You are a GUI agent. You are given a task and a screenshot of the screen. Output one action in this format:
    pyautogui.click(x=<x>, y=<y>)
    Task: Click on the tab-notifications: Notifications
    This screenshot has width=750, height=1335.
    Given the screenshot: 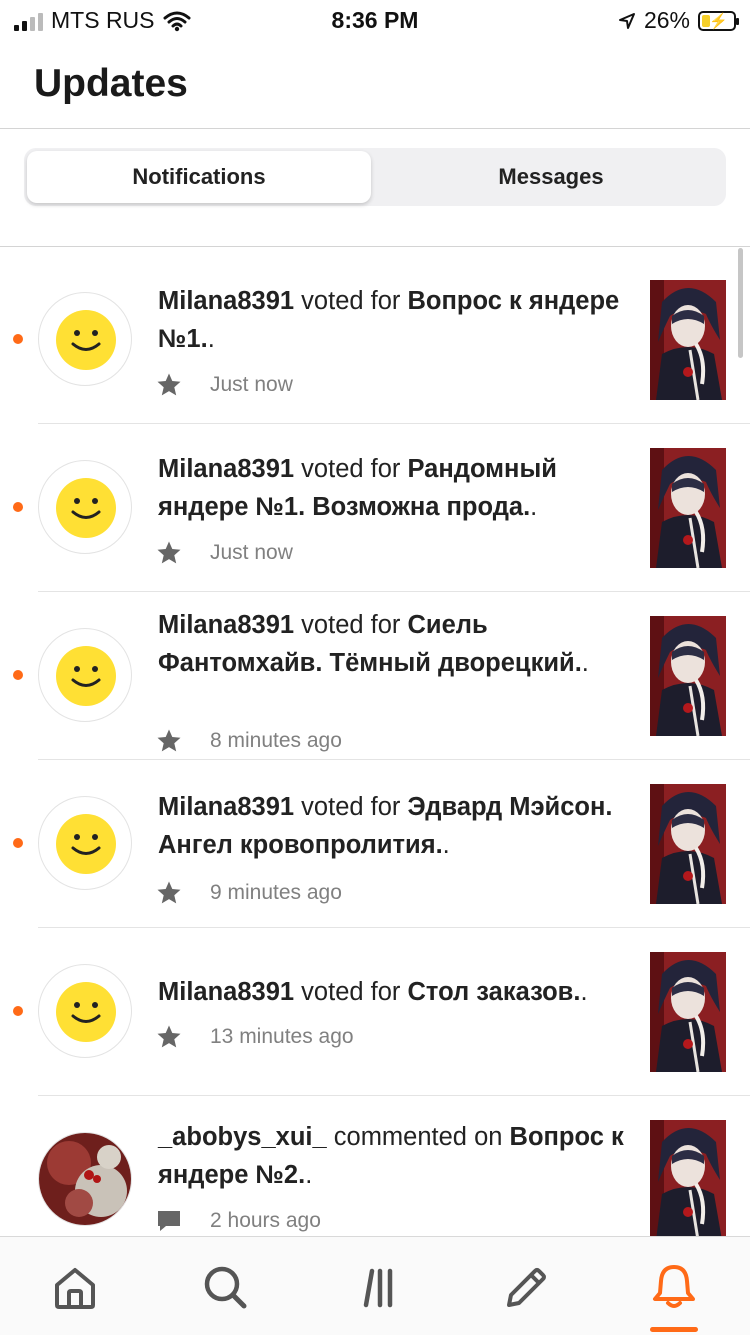 What is the action you would take?
    pyautogui.click(x=199, y=177)
    